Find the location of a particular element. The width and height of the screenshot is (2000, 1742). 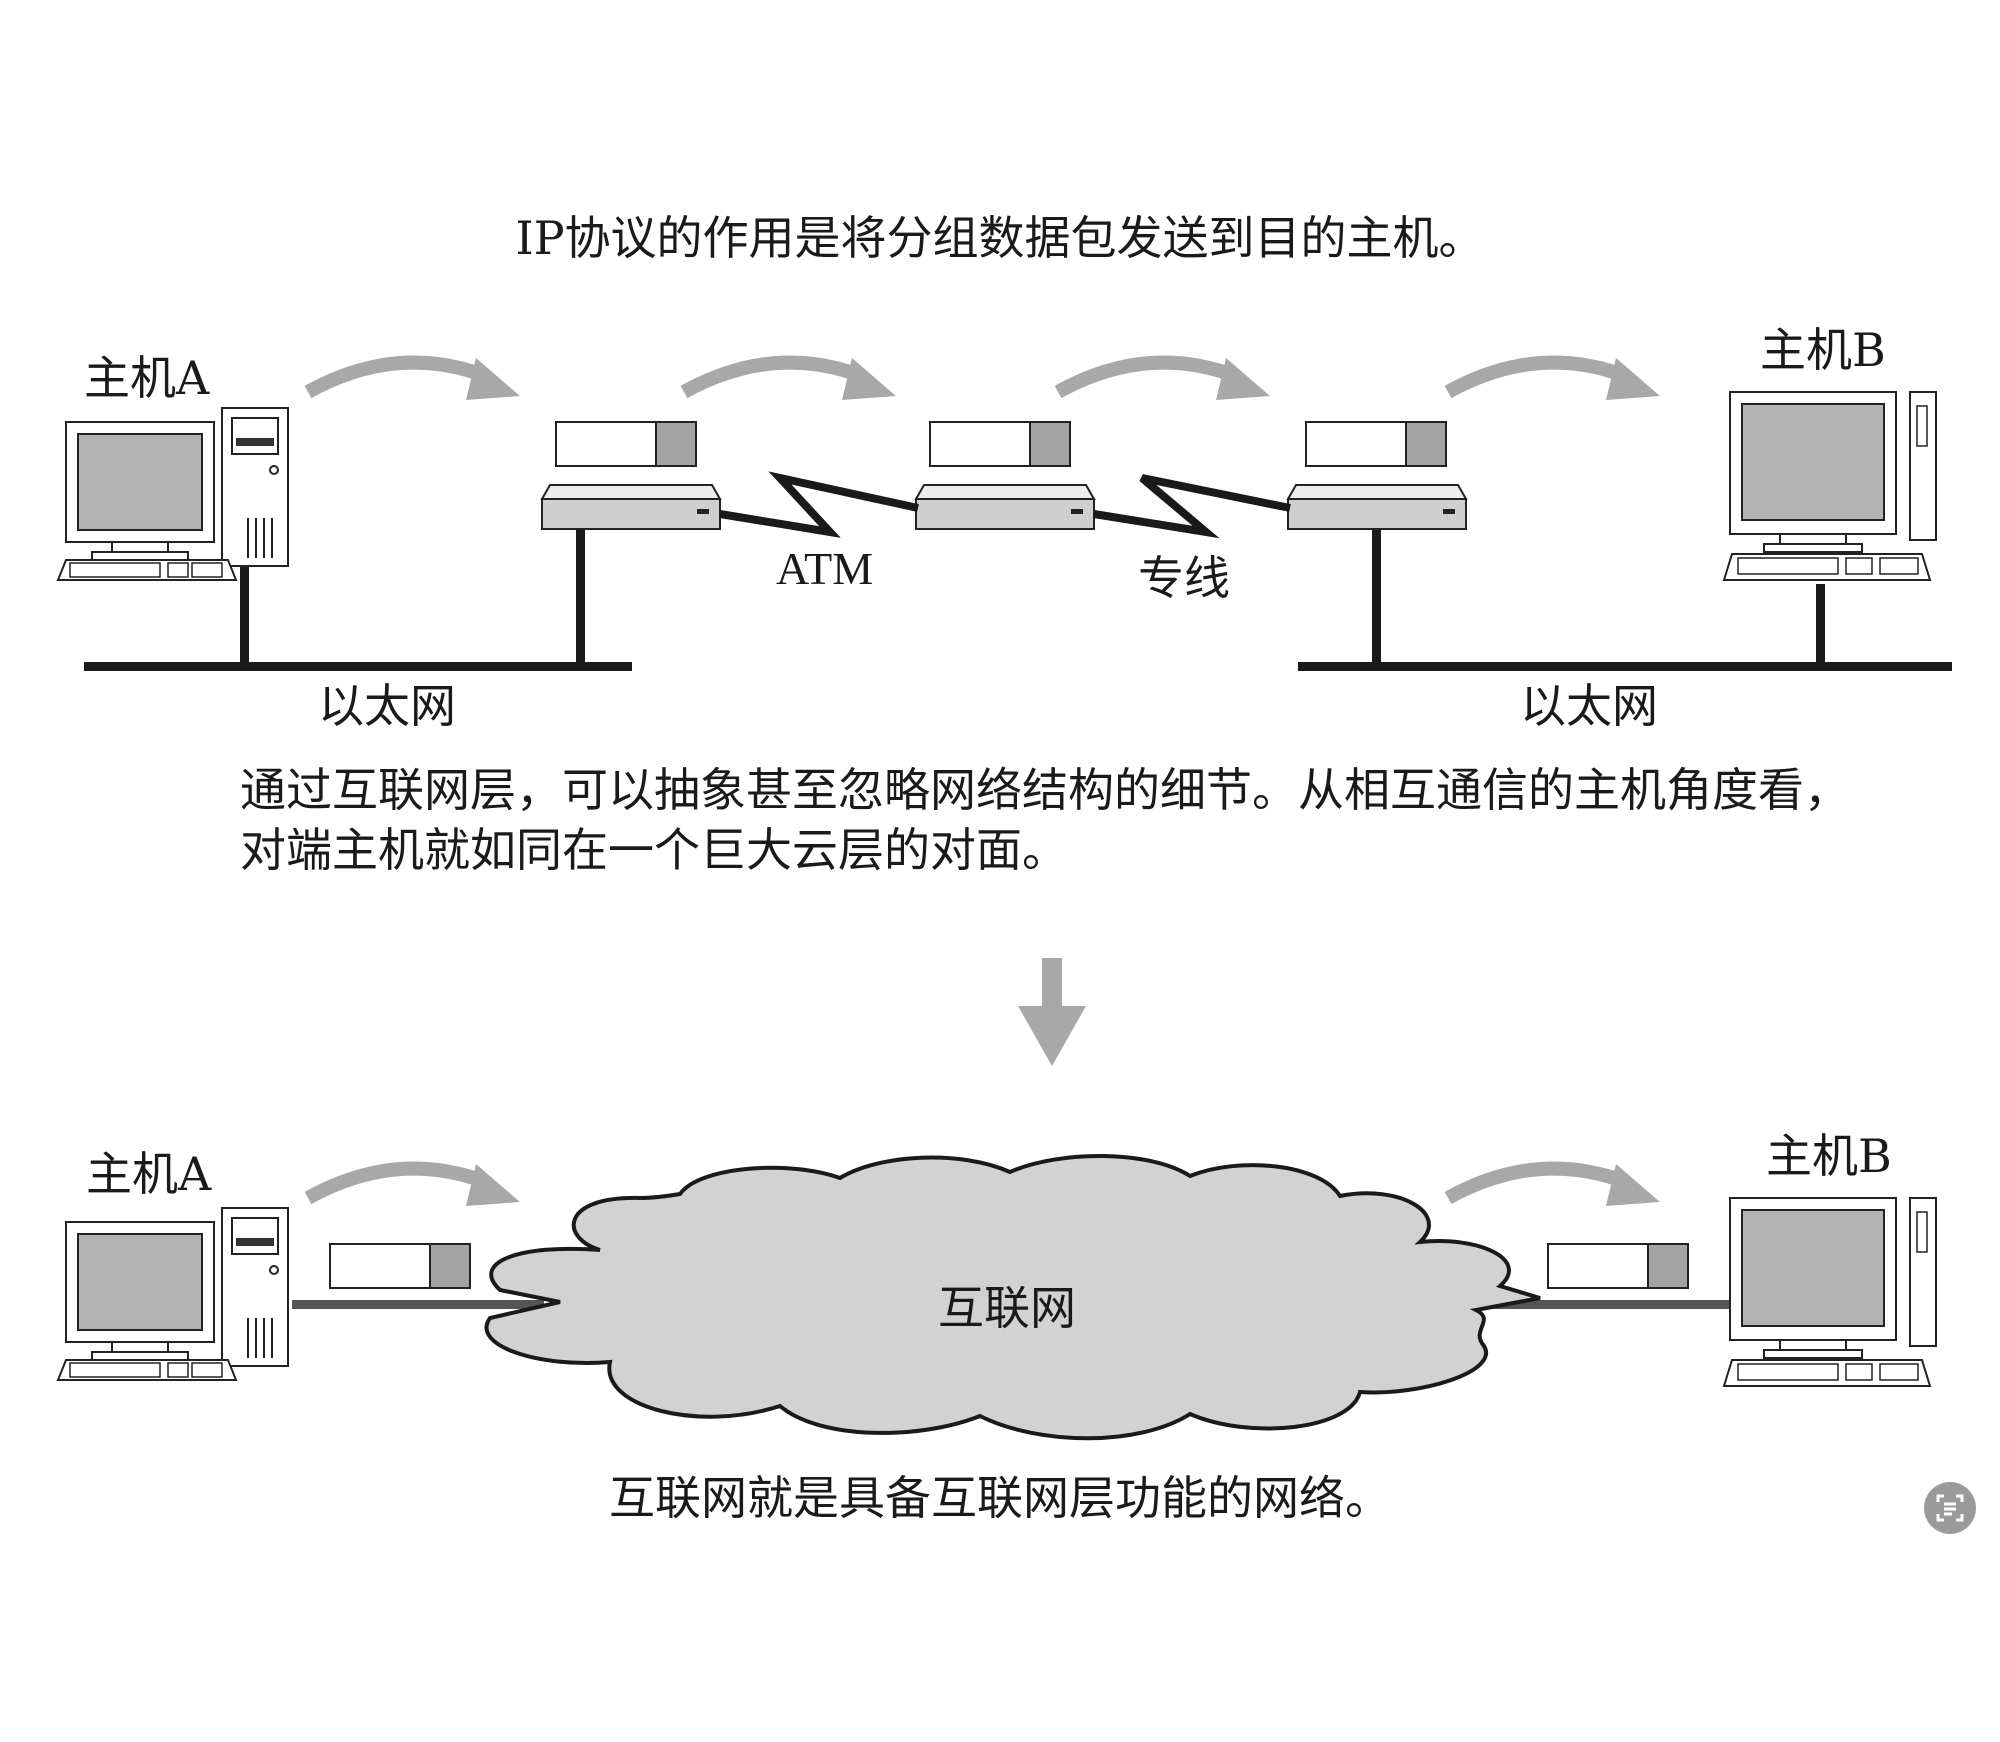

caption-bottom: 互联网就是具备互联网层功能的网络。 is located at coordinates (1000, 1498).